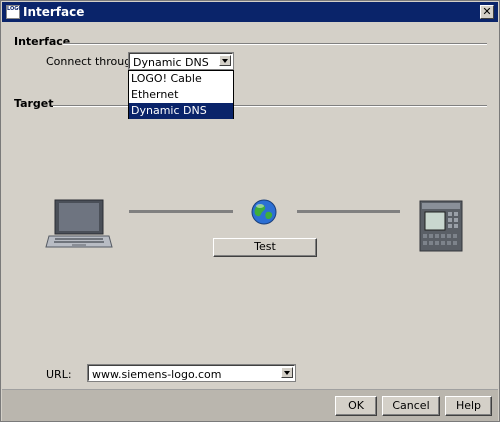 The height and width of the screenshot is (422, 500). I want to click on test-button-label: Test, so click(265, 246).